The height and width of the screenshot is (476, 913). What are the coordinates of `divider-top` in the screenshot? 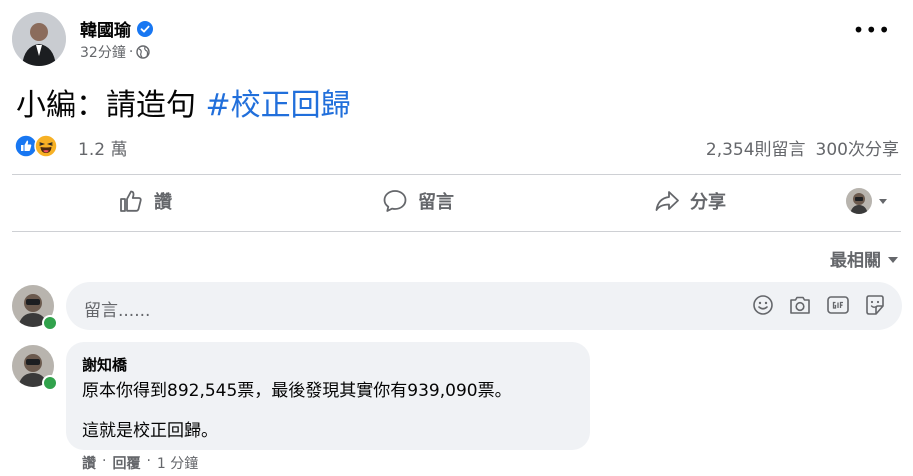 It's located at (456, 174).